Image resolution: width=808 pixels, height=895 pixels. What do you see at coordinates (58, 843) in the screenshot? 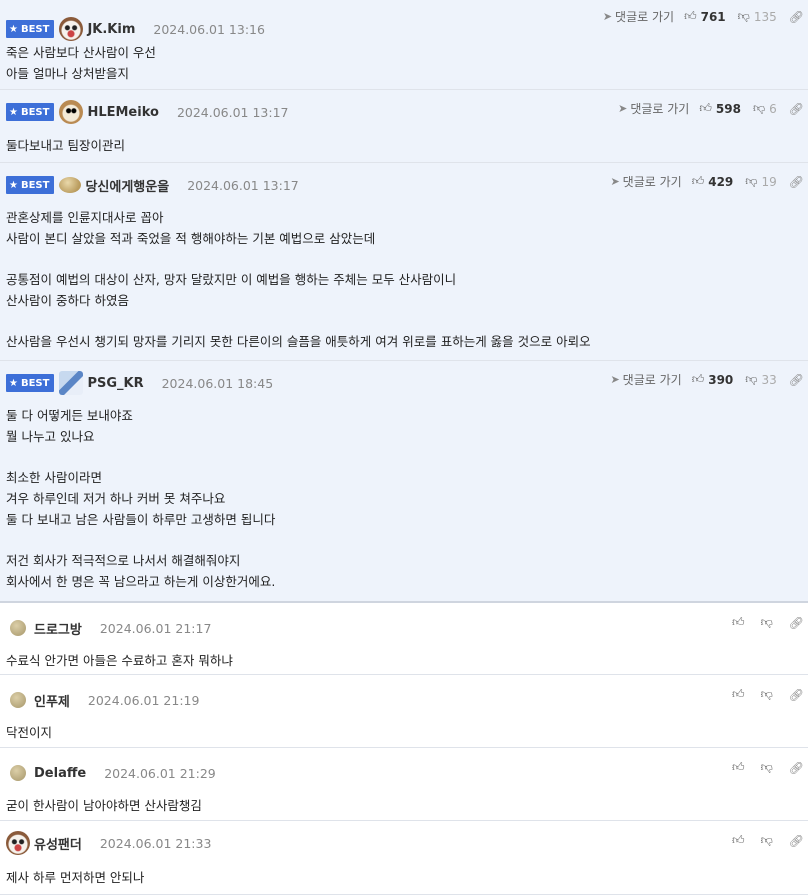
I see `nickname: 유성팬더` at bounding box center [58, 843].